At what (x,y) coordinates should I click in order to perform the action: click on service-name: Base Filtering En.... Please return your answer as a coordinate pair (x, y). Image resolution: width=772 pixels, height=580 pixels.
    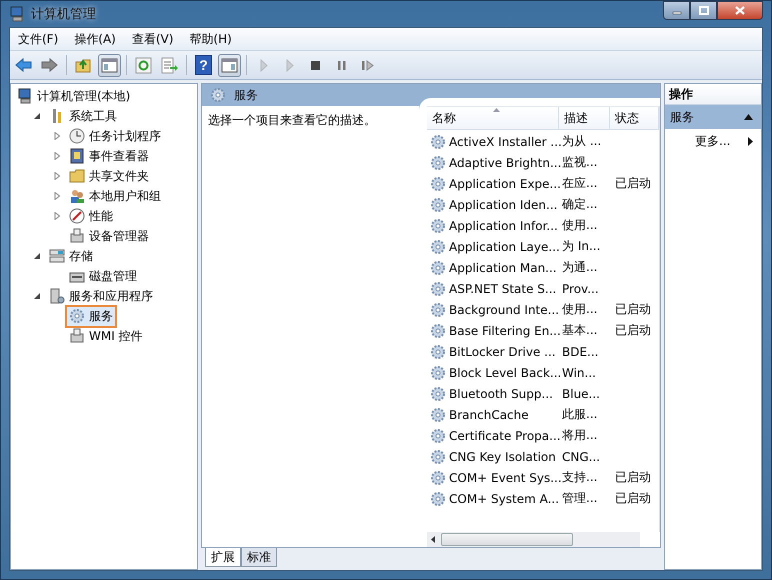
    Looking at the image, I should click on (505, 331).